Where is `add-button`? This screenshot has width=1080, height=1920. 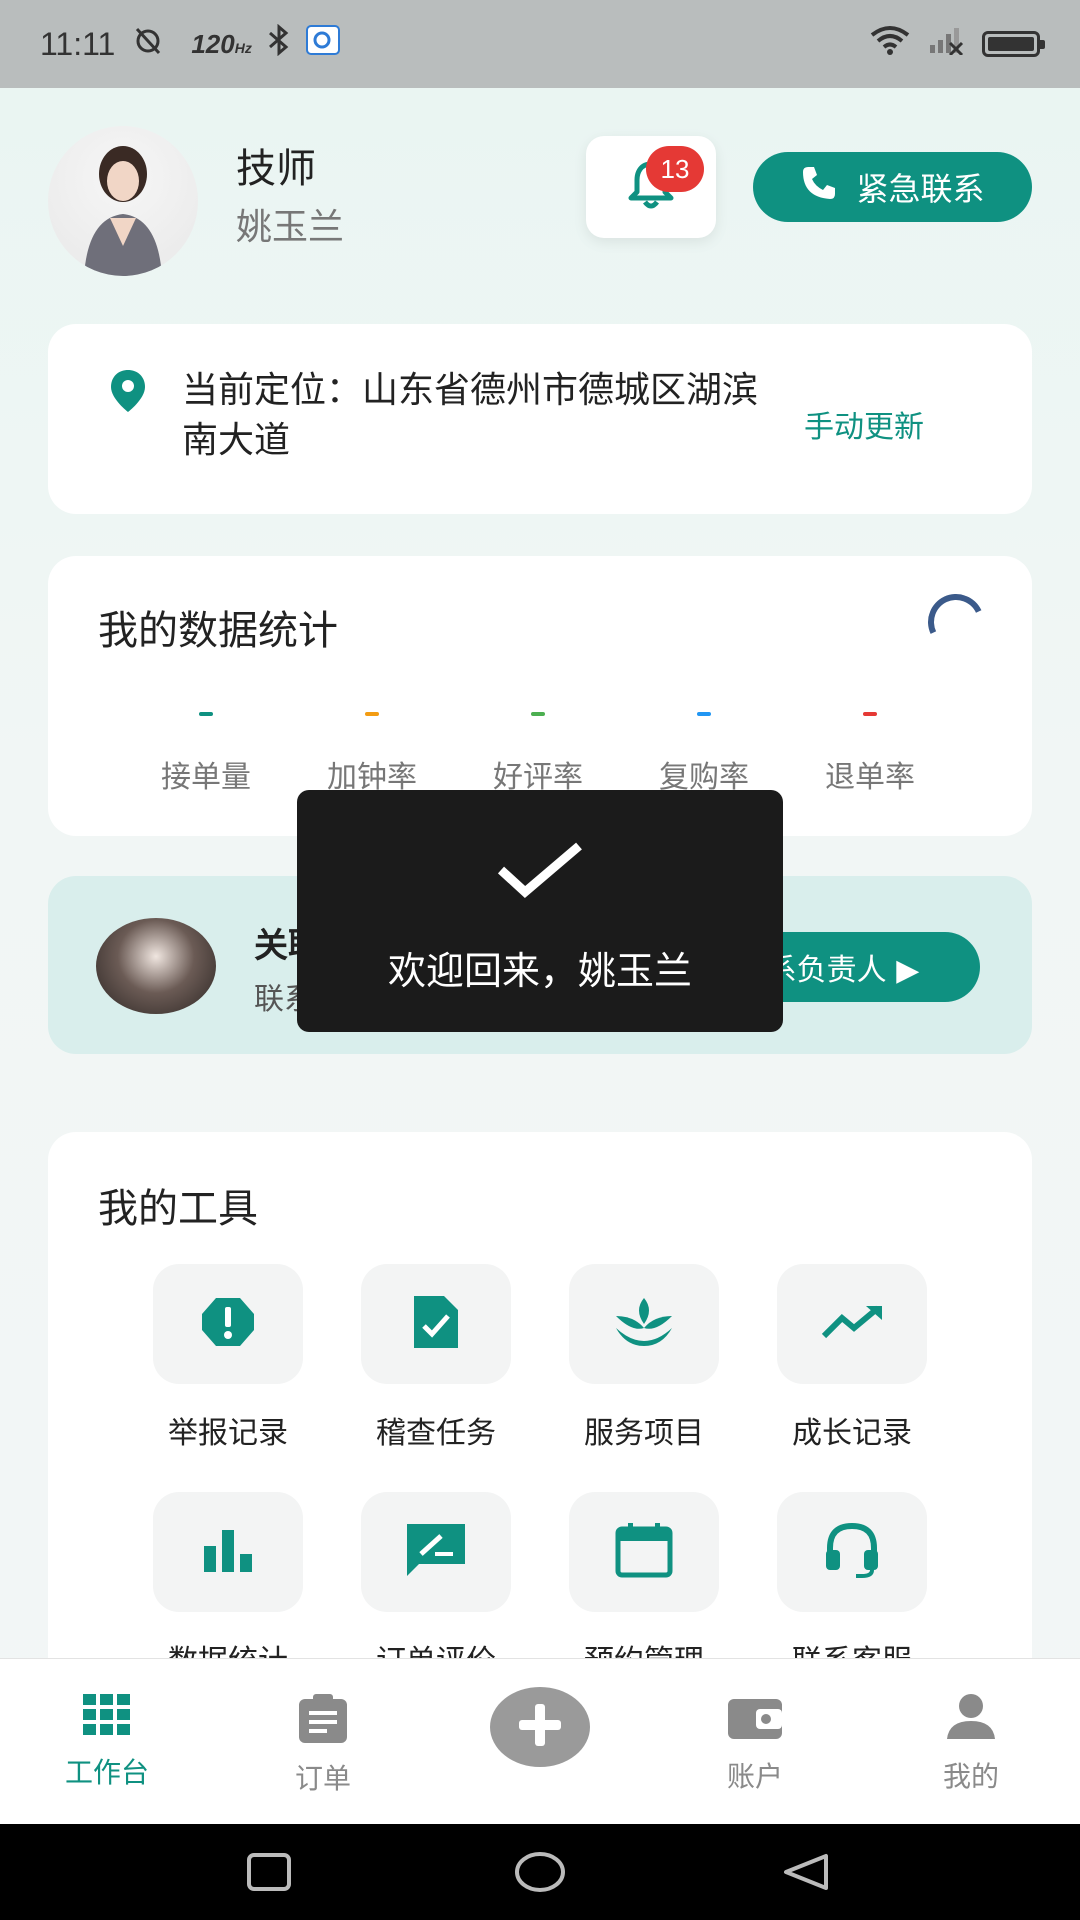
add-button is located at coordinates (540, 1727).